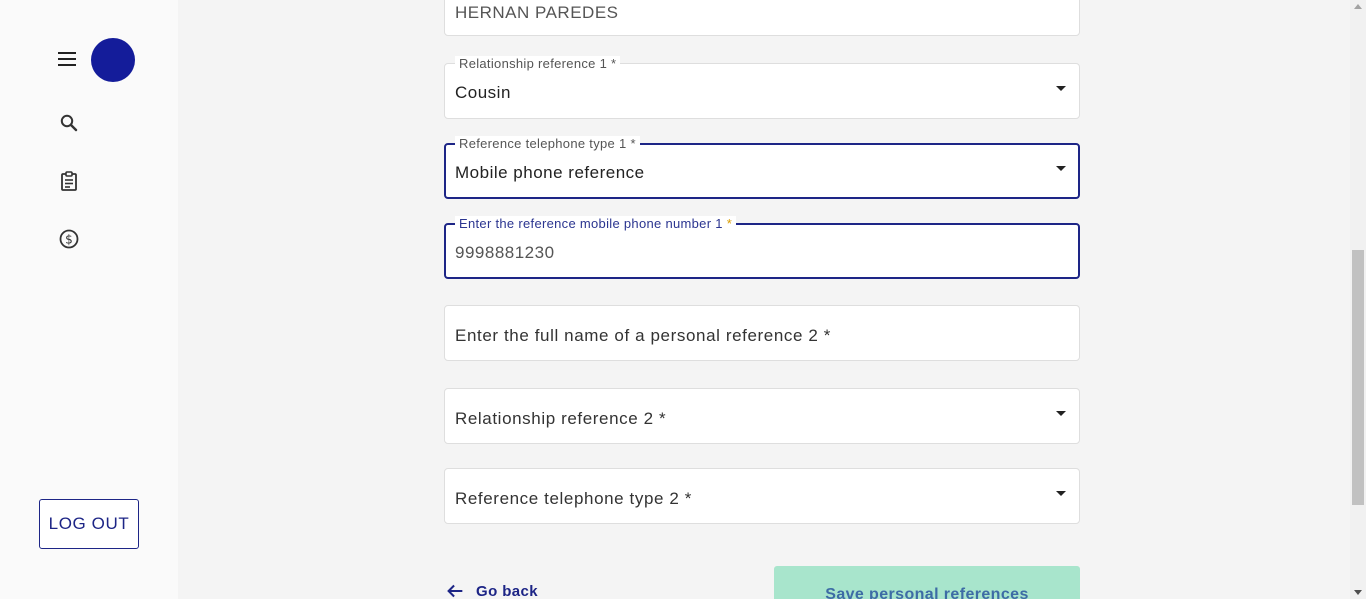 Image resolution: width=1366 pixels, height=599 pixels. What do you see at coordinates (762, 416) in the screenshot?
I see `relationship-reference-2-select: Relationship reference 2 *` at bounding box center [762, 416].